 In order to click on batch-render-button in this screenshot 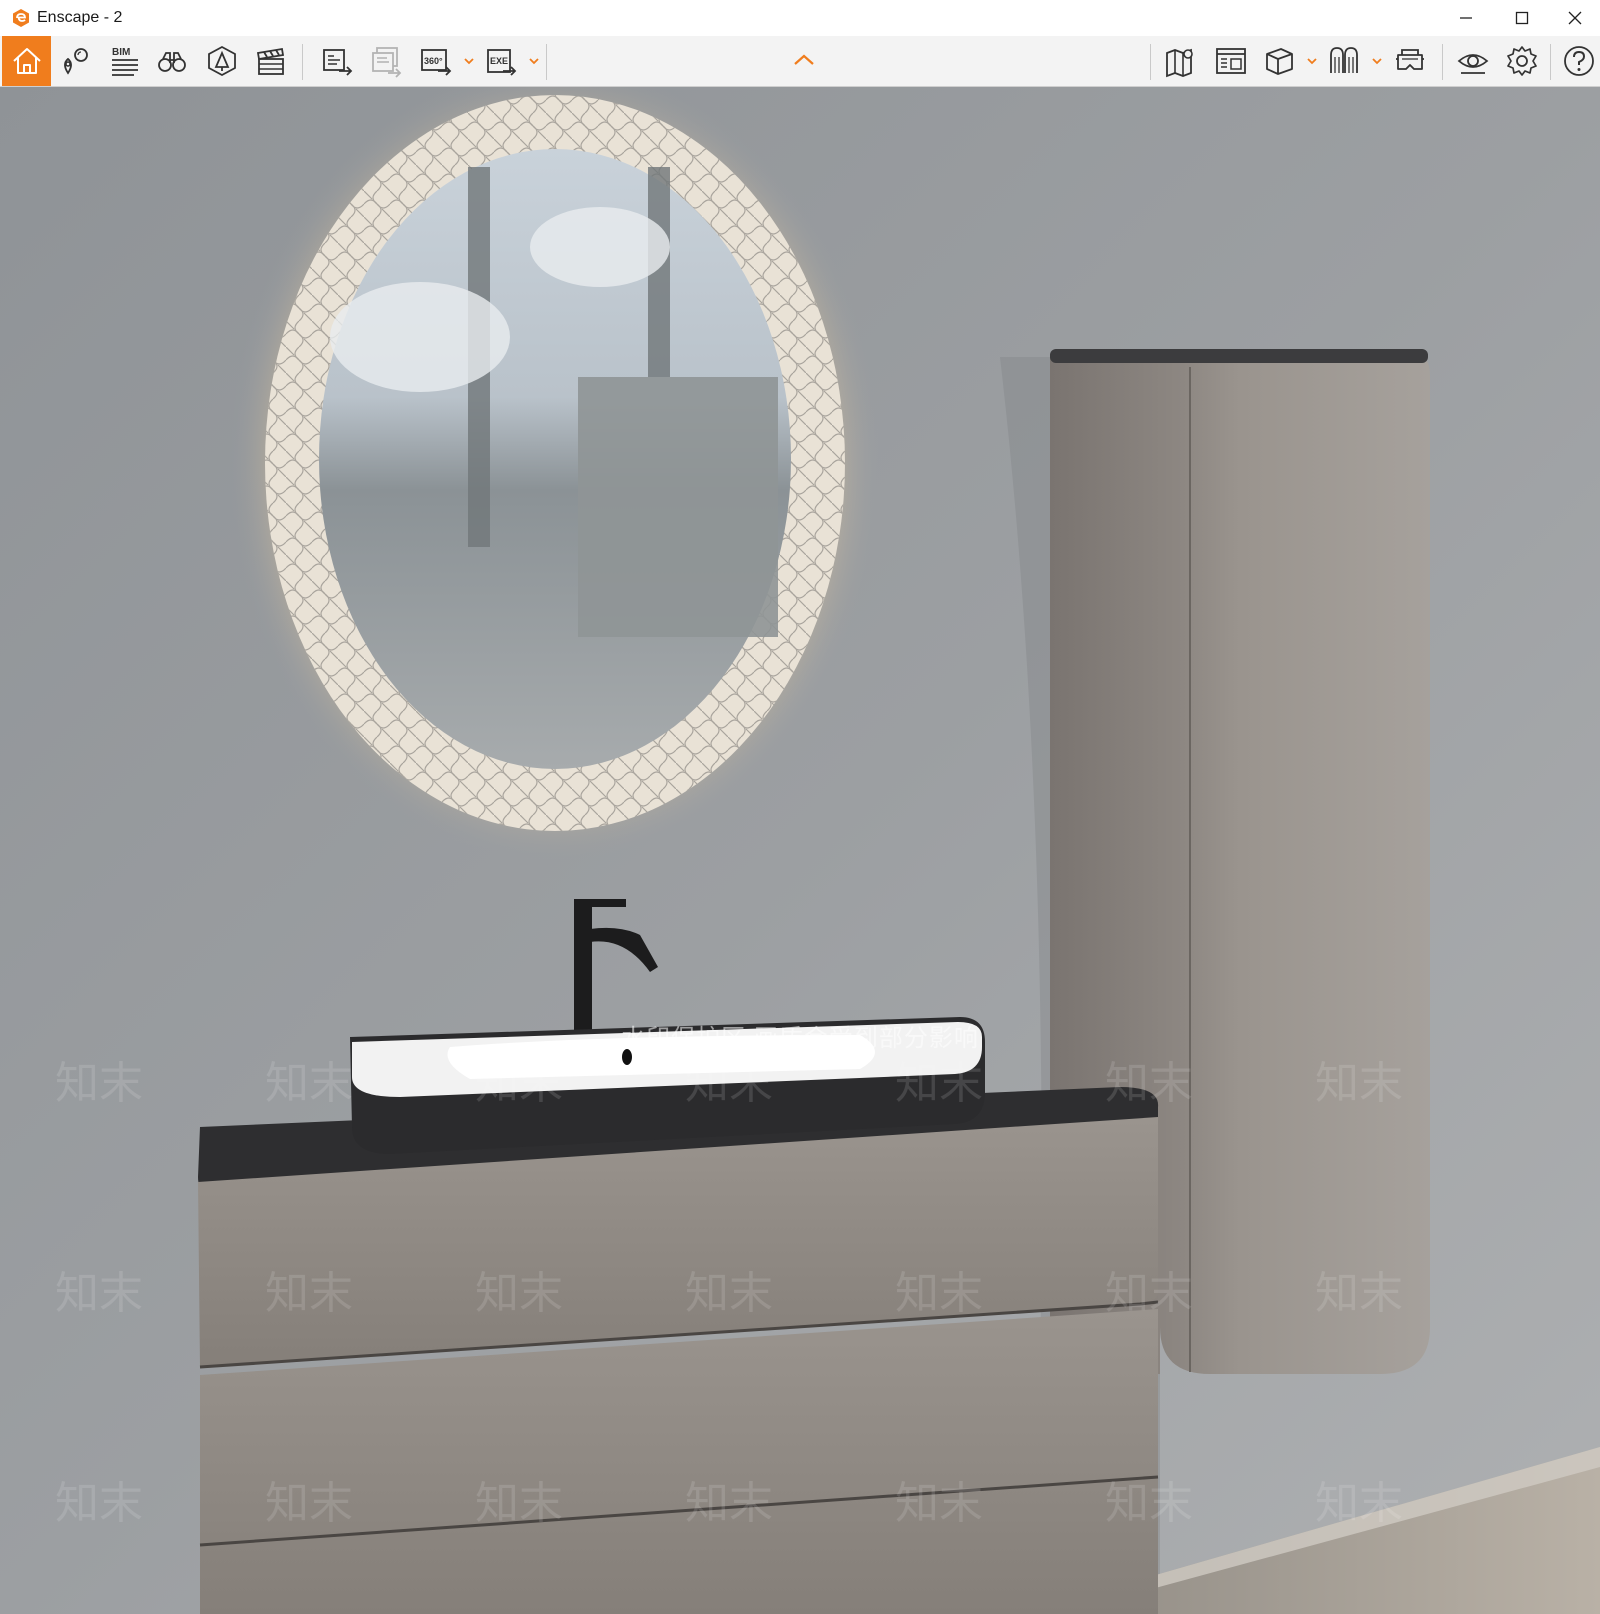, I will do `click(386, 61)`.